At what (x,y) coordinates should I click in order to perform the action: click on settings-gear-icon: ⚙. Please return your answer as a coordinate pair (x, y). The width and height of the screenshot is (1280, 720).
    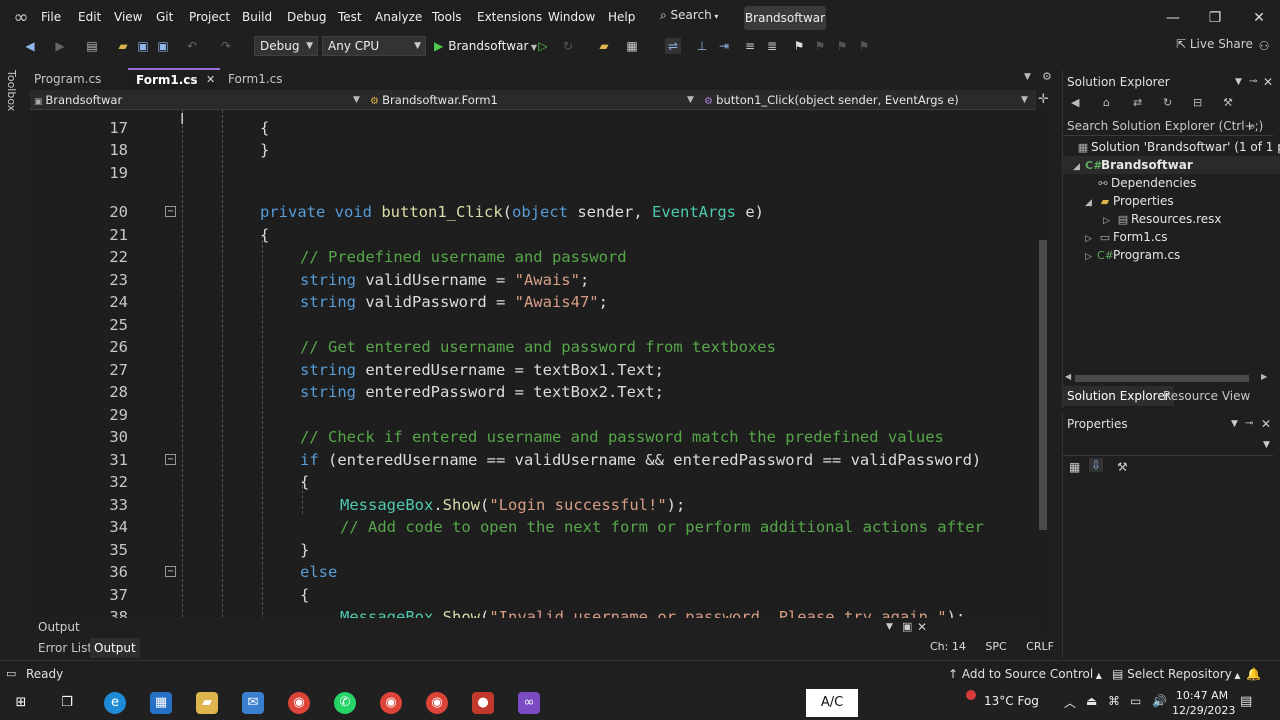
    Looking at the image, I should click on (1047, 76).